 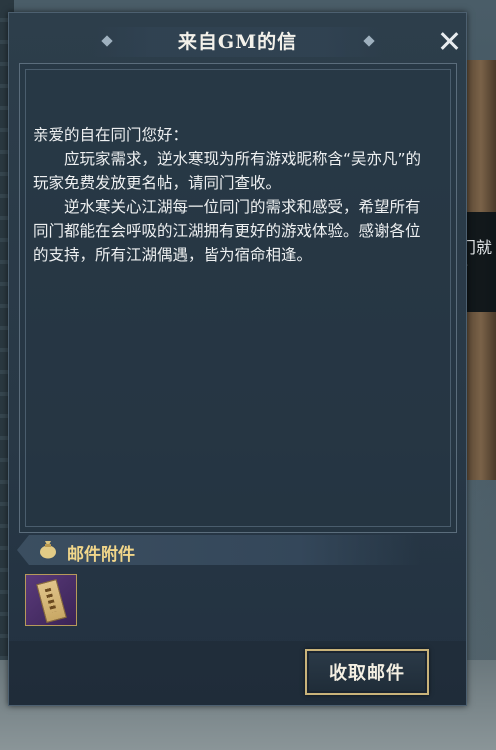 I want to click on dialog-title: 来自GM的信, so click(x=237, y=42).